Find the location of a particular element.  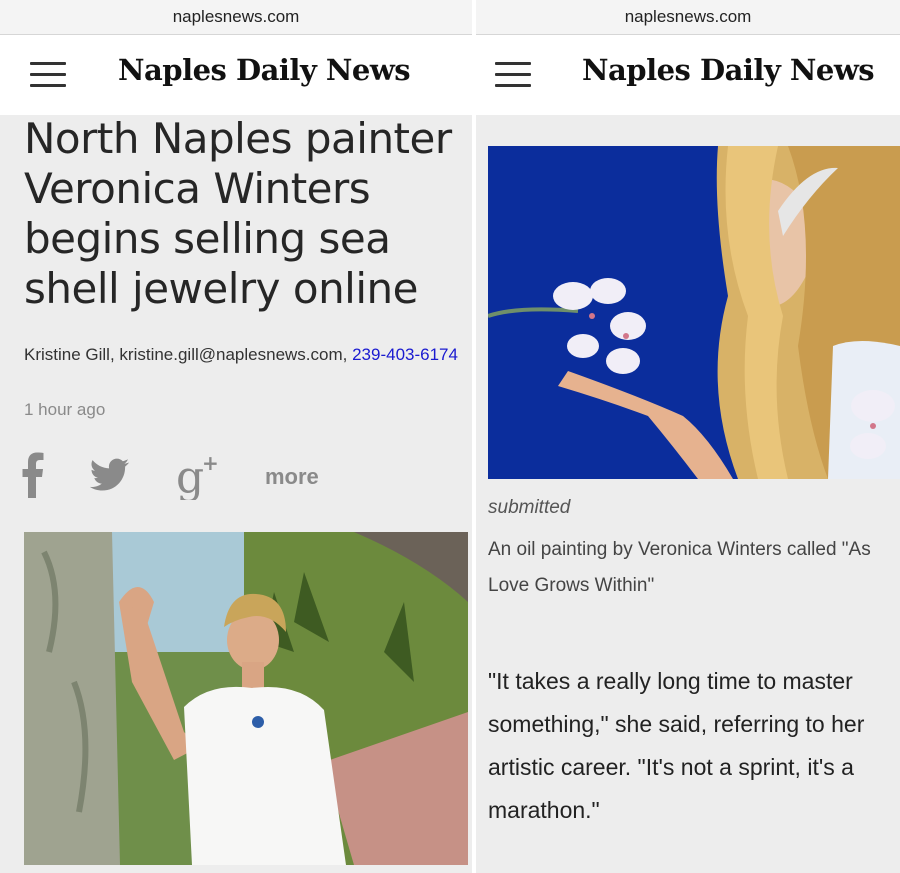

paragraph-line: "It takes a really long time to master is located at coordinates (670, 681).